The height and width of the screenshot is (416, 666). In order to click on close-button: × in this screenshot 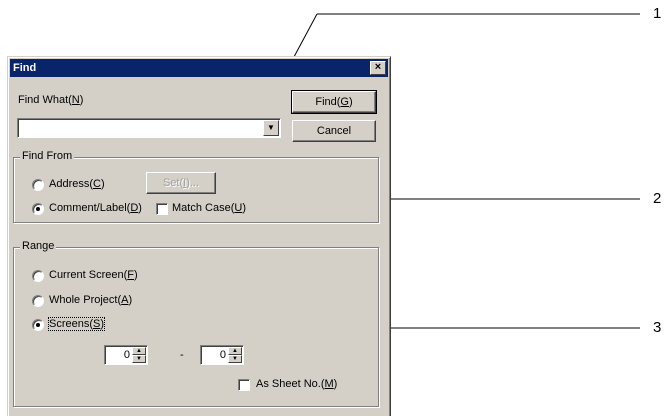, I will do `click(378, 68)`.